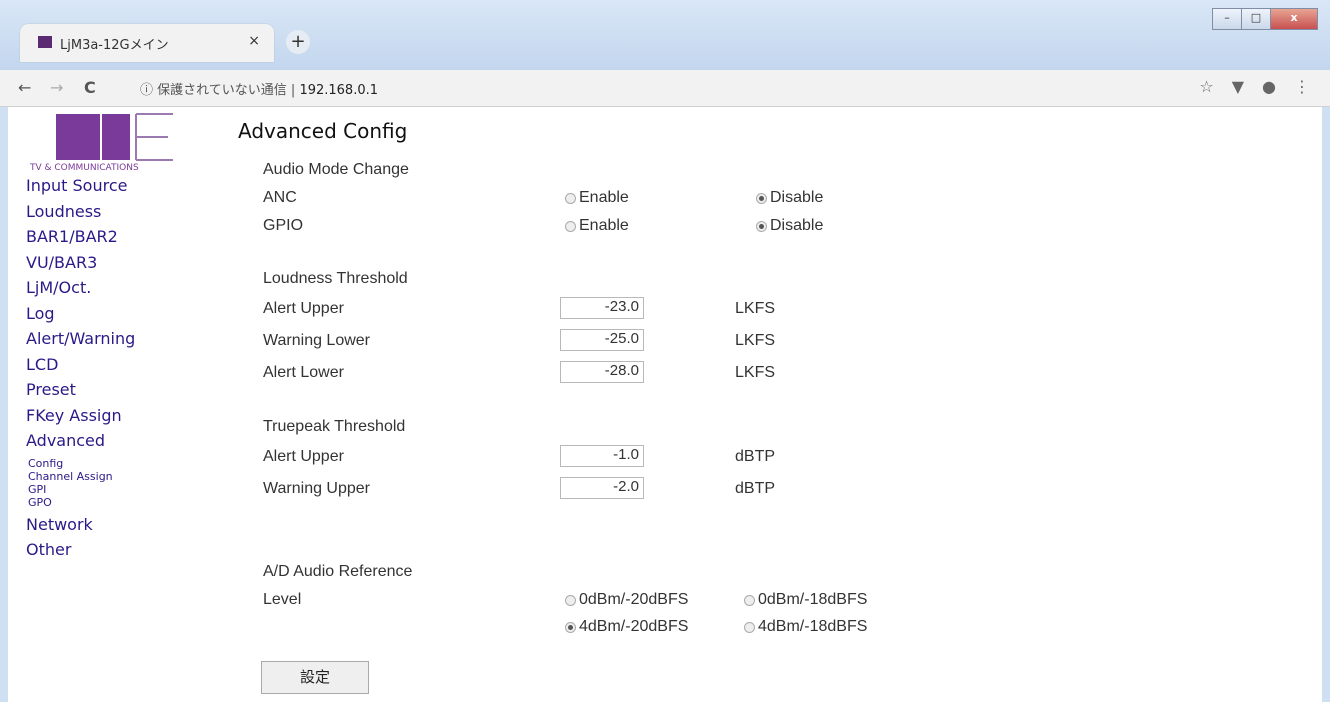 The image size is (1330, 702). I want to click on minimize-button: –, so click(1227, 19).